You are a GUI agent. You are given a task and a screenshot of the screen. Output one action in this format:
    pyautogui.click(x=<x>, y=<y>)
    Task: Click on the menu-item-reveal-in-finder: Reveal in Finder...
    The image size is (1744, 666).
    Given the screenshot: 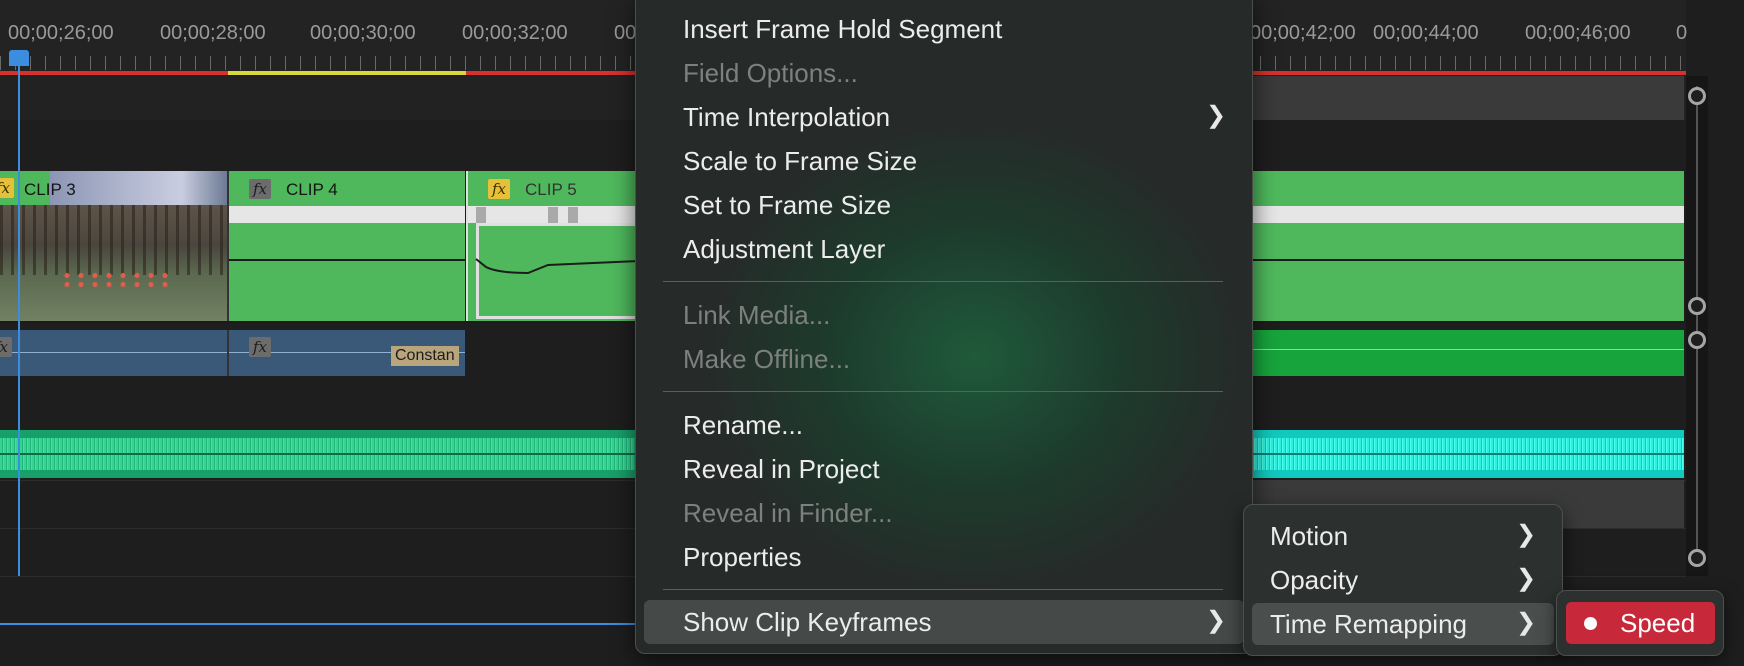 What is the action you would take?
    pyautogui.click(x=944, y=513)
    